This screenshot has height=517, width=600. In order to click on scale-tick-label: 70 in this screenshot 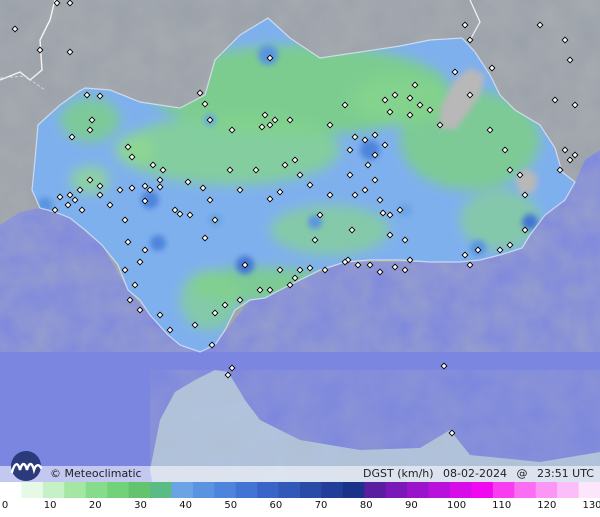, I will do `click(321, 505)`.